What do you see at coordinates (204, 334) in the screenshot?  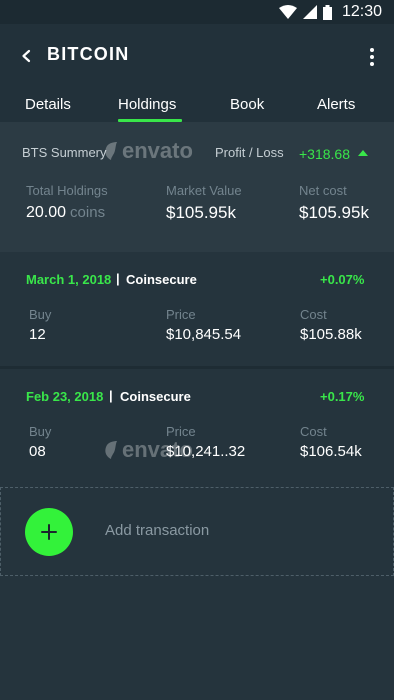 I see `price-value: $10,845.54` at bounding box center [204, 334].